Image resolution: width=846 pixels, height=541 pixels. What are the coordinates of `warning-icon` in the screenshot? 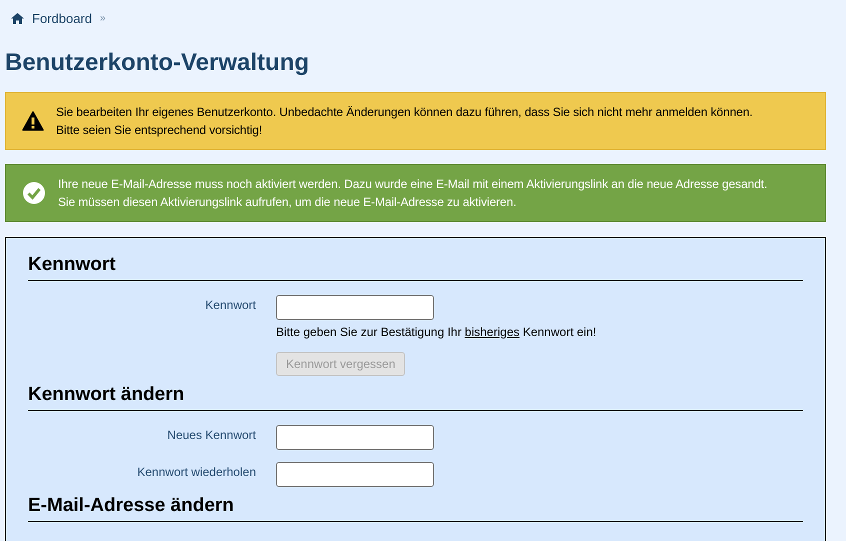 It's located at (33, 120).